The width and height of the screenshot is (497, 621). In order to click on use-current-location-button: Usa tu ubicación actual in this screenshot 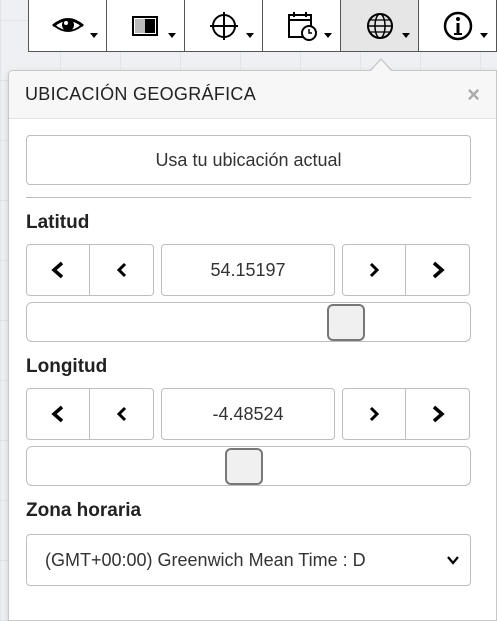, I will do `click(248, 160)`.